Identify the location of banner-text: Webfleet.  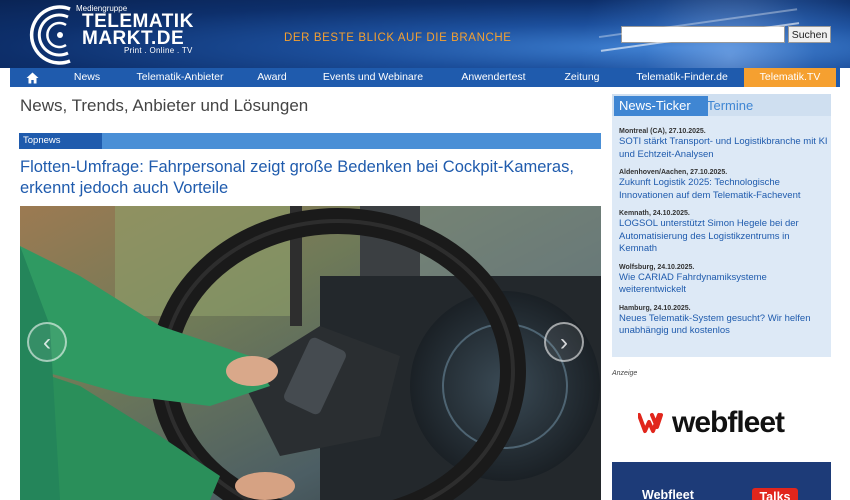
(668, 494).